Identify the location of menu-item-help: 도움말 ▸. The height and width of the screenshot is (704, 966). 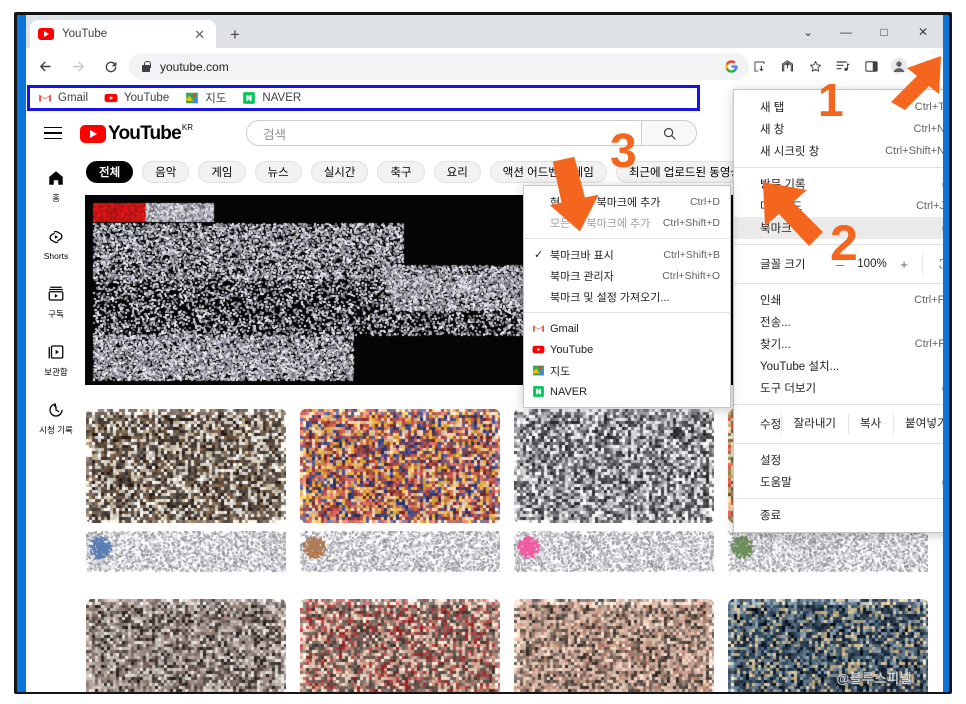
(838, 482).